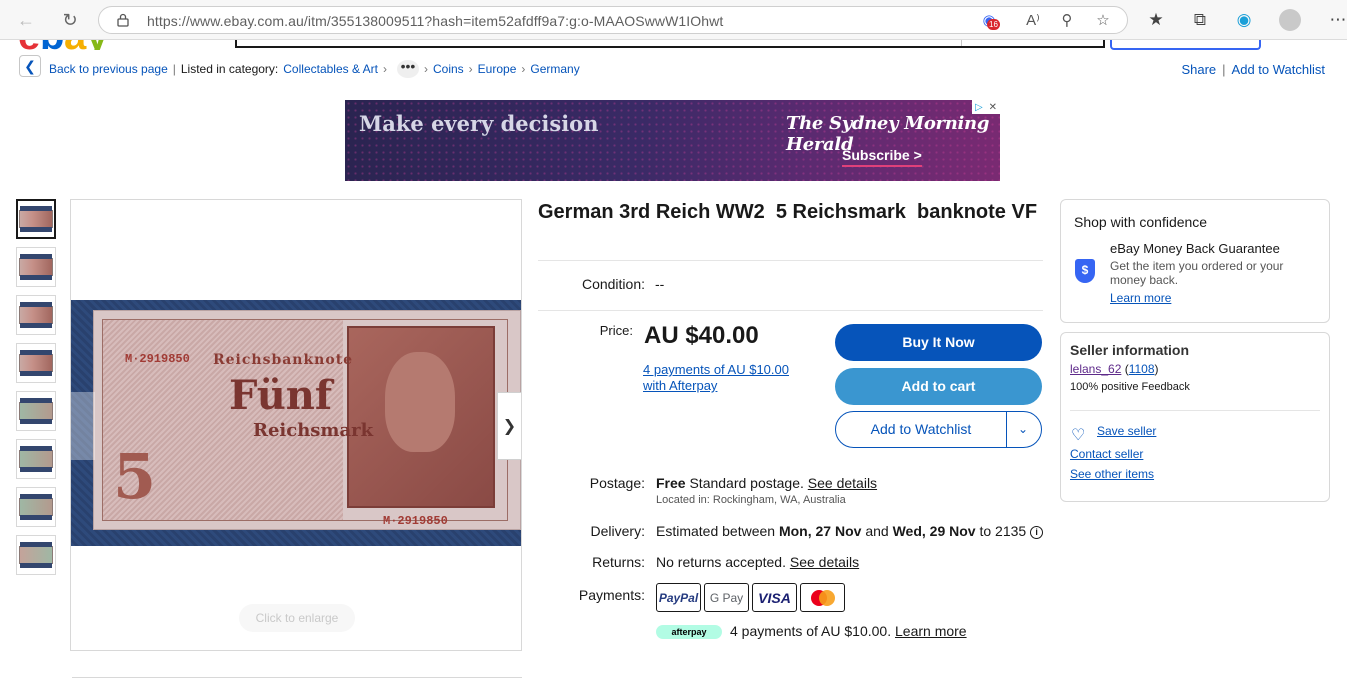  I want to click on price: AU $40.00, so click(701, 335).